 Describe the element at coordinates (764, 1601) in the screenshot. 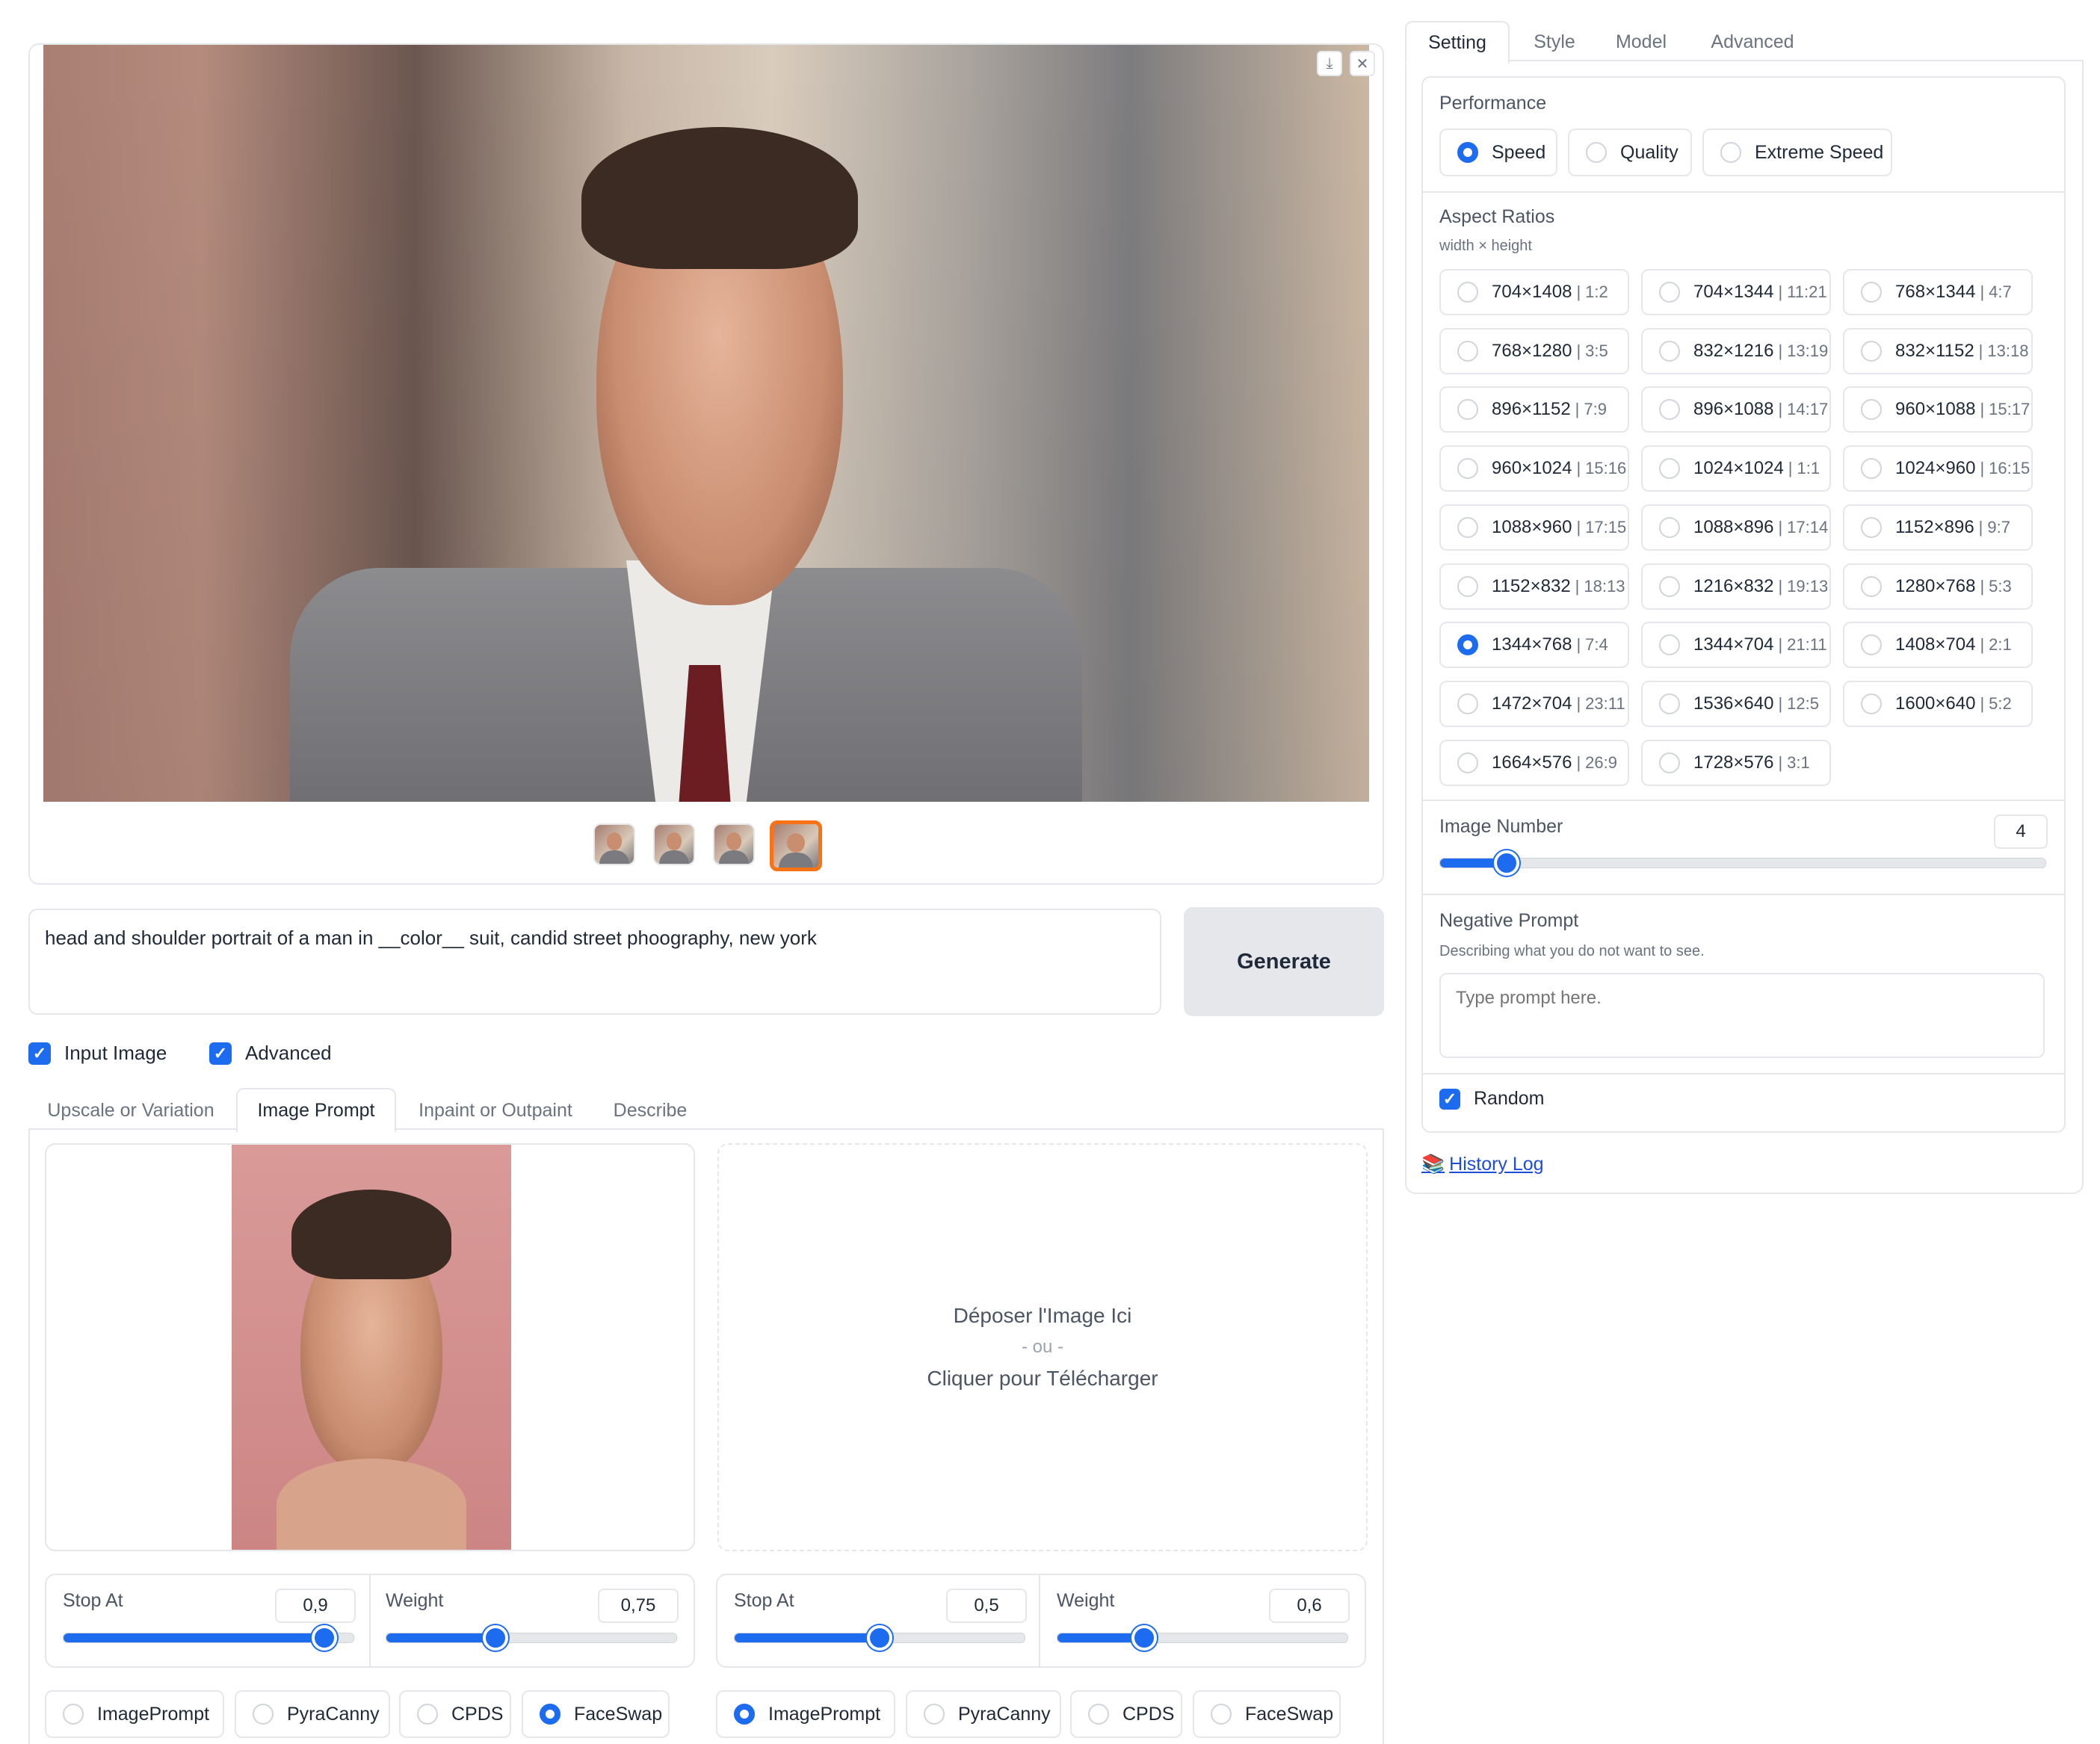

I see `slot2-stop-at-label: Stop At` at that location.